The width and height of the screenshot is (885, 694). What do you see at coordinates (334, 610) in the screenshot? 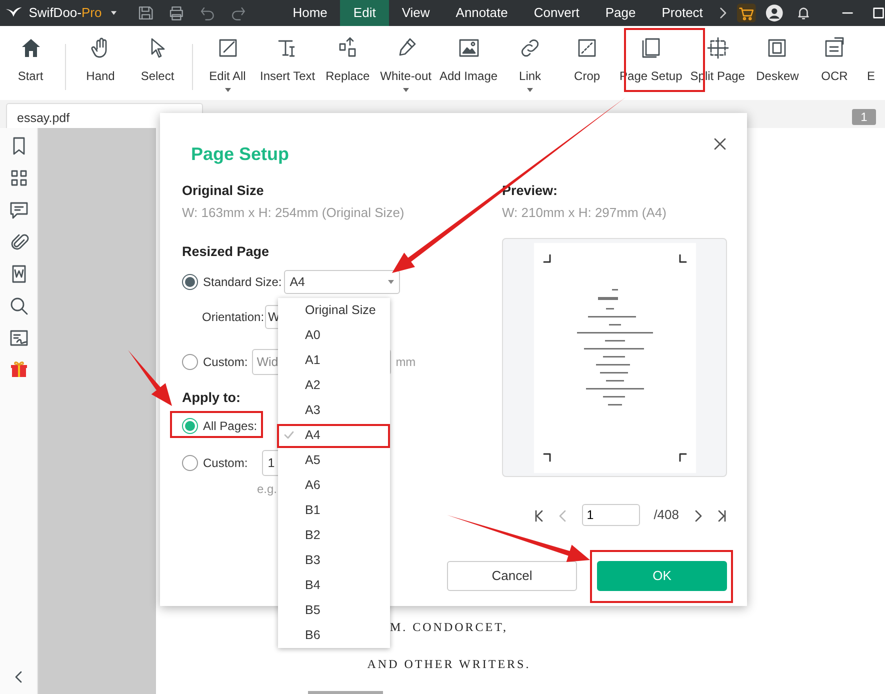
I see `menu-item: B5` at bounding box center [334, 610].